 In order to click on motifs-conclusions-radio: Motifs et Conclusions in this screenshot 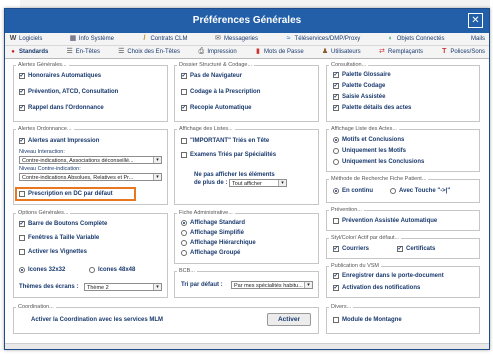, I will do `click(368, 140)`.